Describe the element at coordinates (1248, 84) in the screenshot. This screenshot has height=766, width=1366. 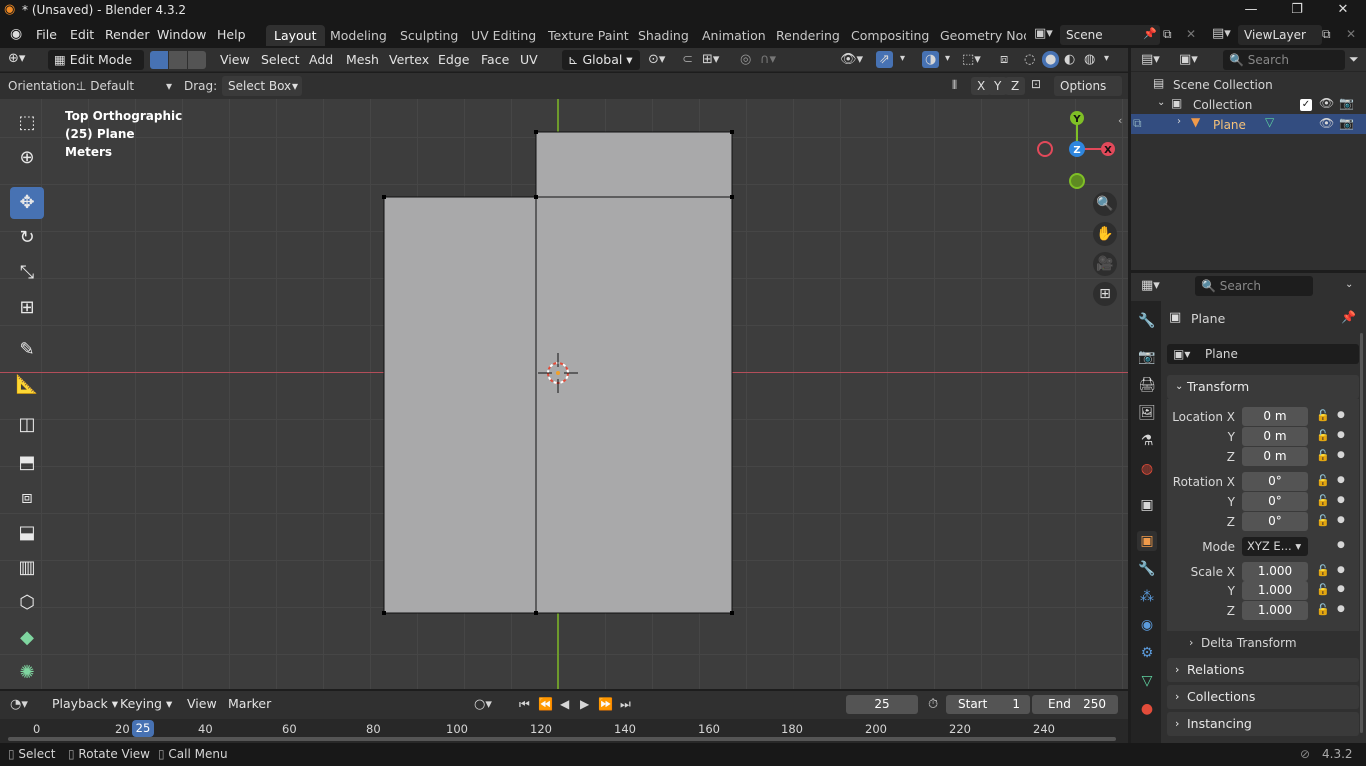
I see `scene-collection-row: ▤ Scene Collection` at that location.